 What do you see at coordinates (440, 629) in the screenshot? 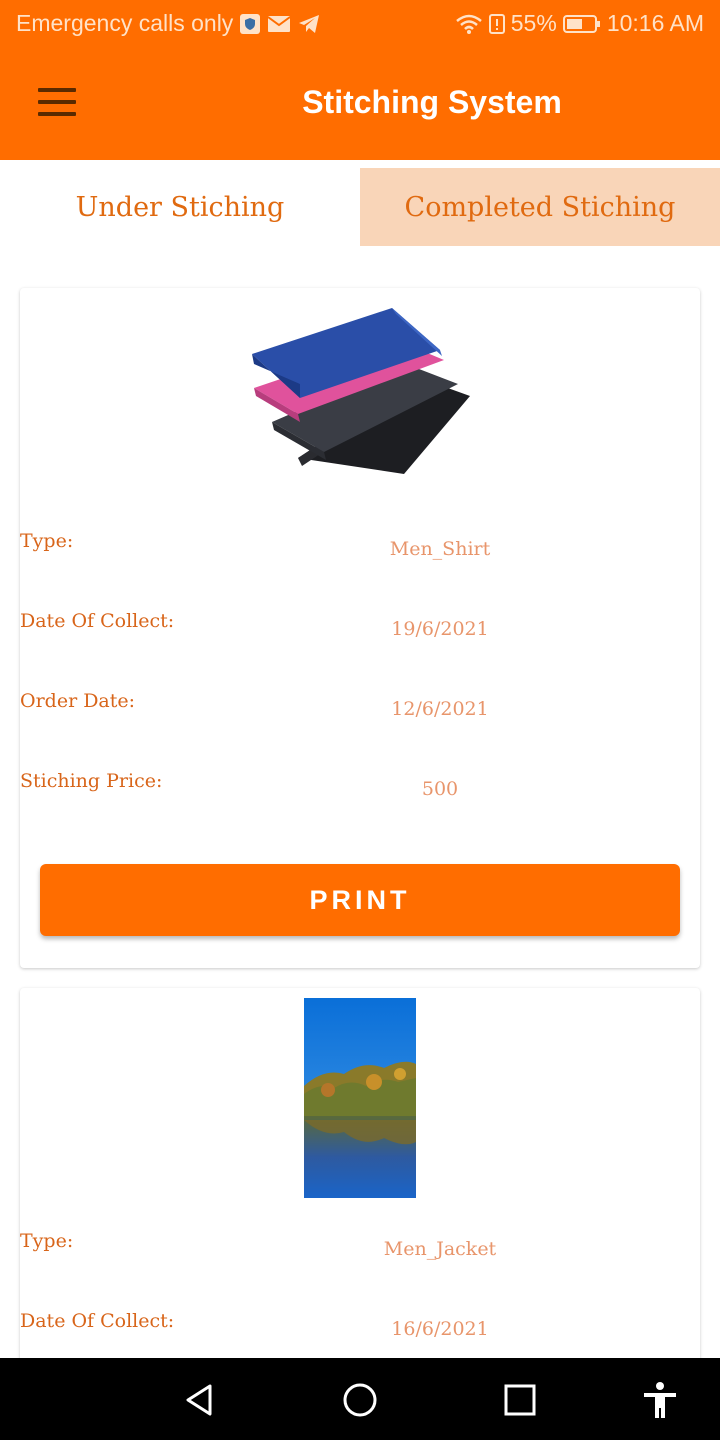
I see `collect-date-value: 19/6/2021` at bounding box center [440, 629].